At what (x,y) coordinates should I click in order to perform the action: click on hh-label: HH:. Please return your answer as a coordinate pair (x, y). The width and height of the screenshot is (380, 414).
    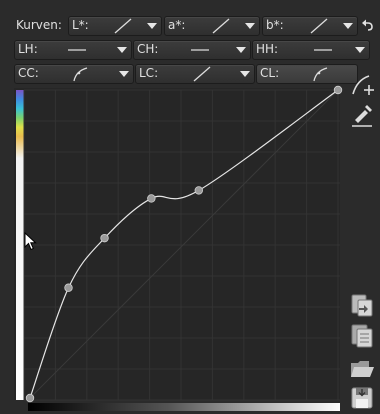
    Looking at the image, I should click on (267, 49).